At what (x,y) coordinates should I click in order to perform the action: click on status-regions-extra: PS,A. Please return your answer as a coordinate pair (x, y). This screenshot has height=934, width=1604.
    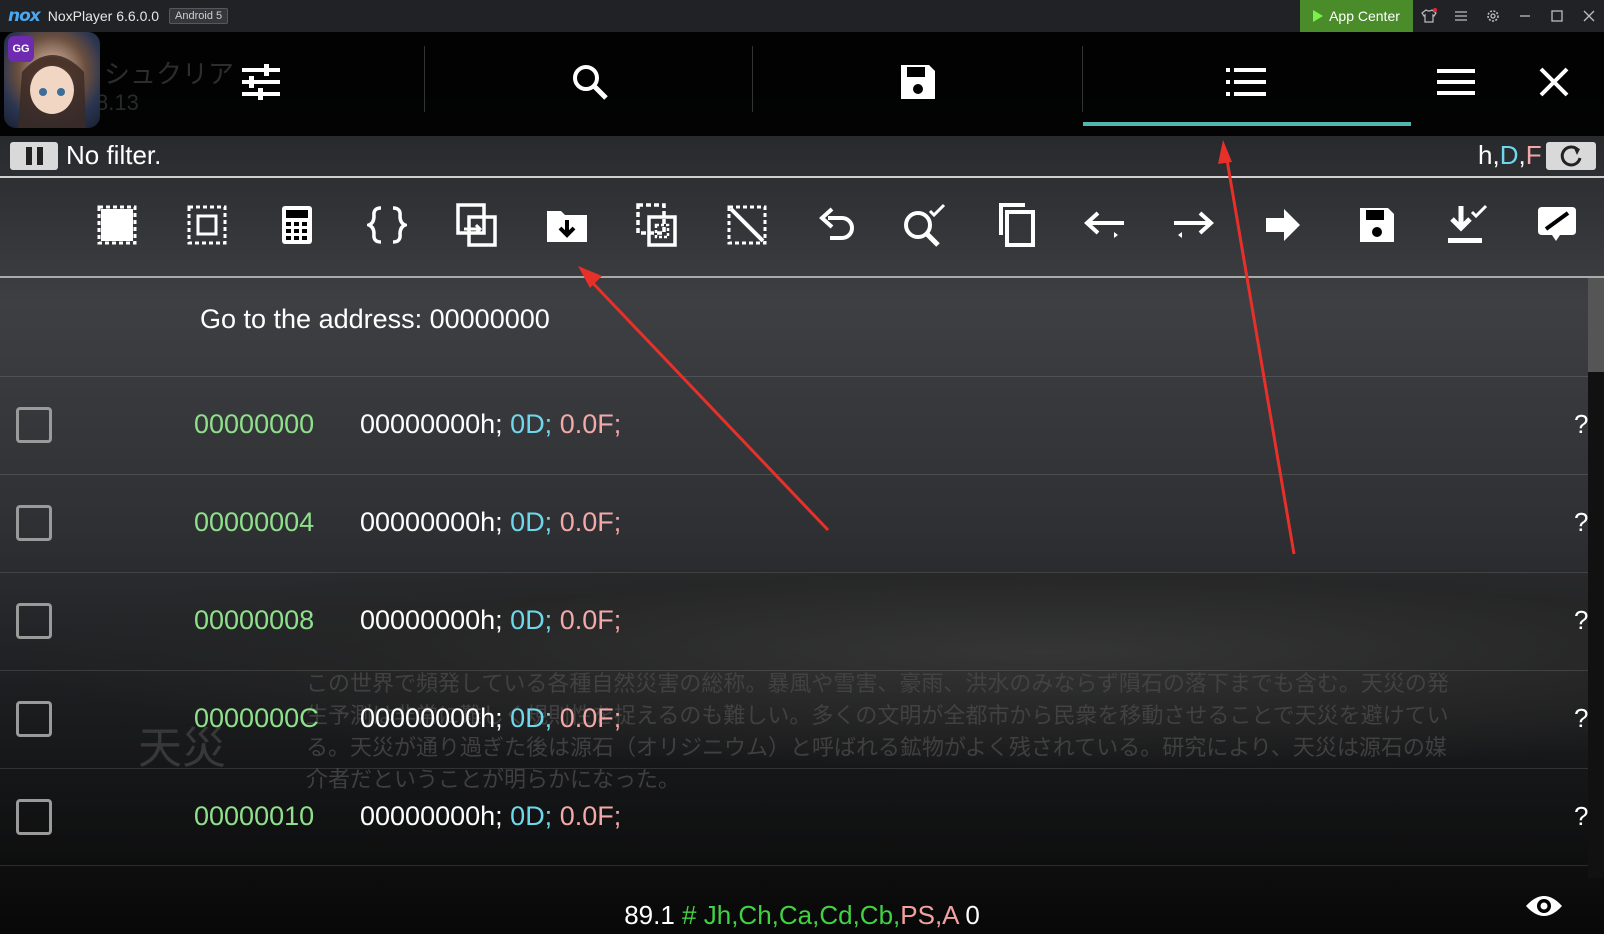
    Looking at the image, I should click on (929, 915).